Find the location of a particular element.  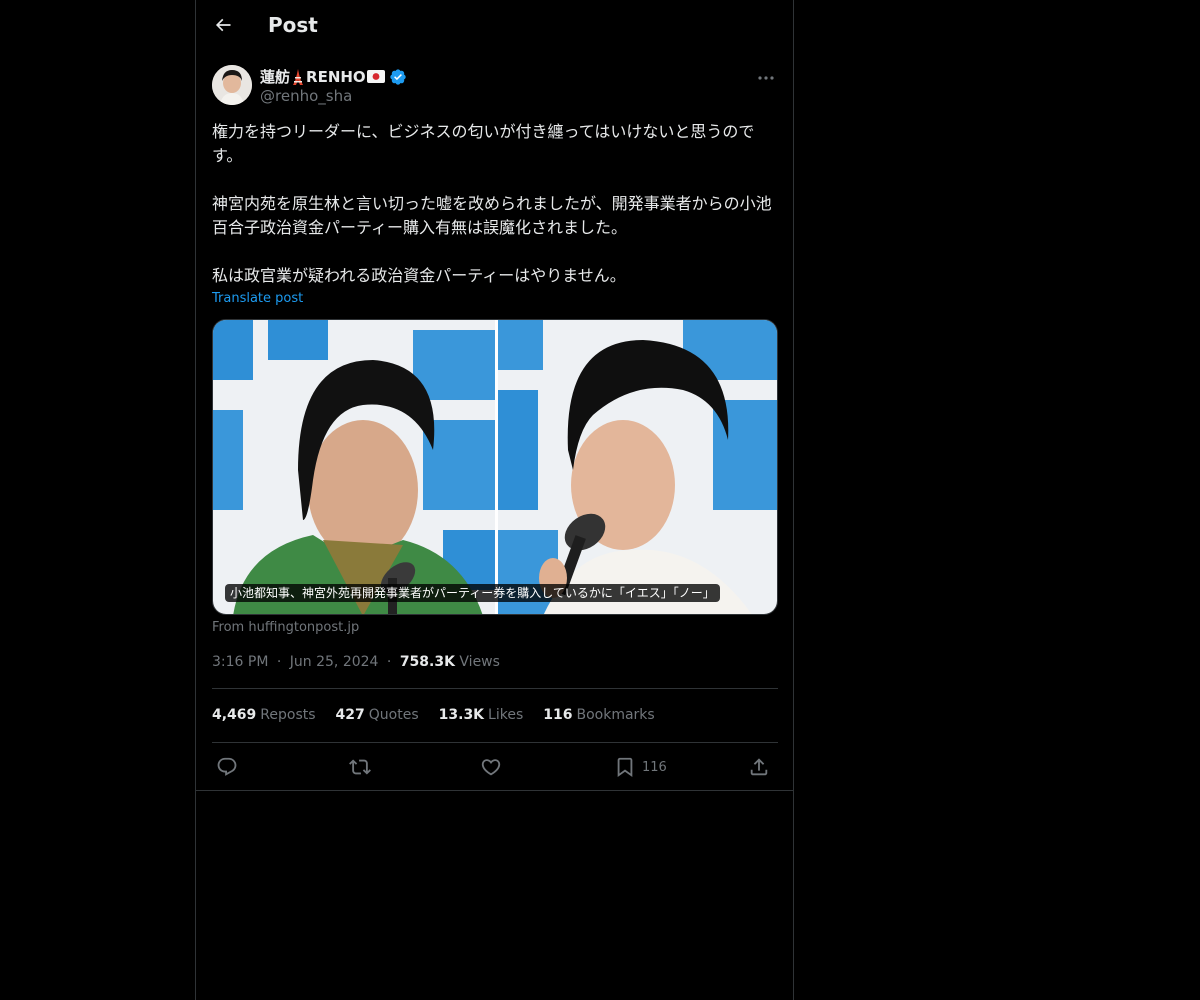

reposts-count: 4,469 is located at coordinates (234, 715).